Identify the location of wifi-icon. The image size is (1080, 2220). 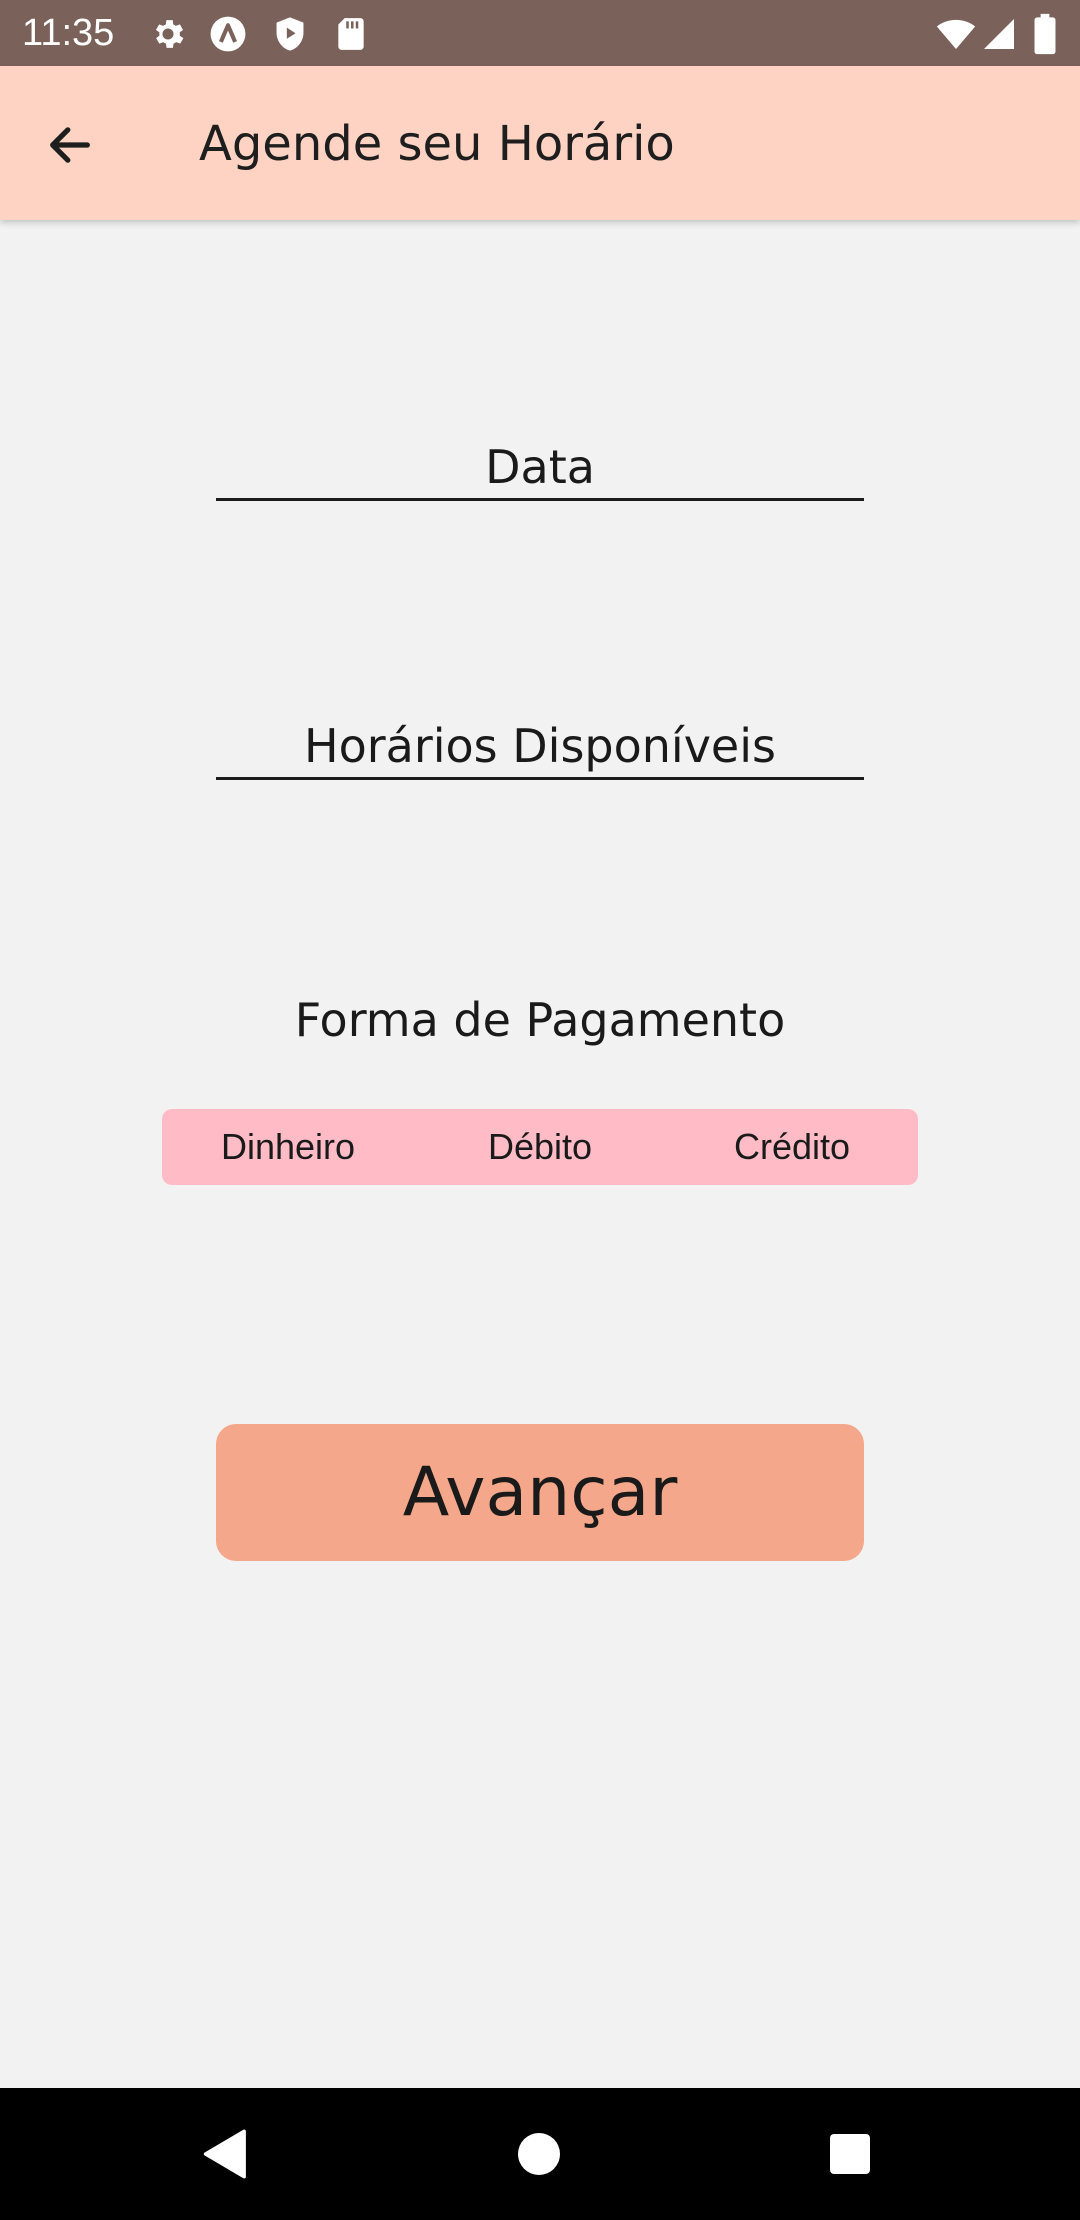
(956, 34).